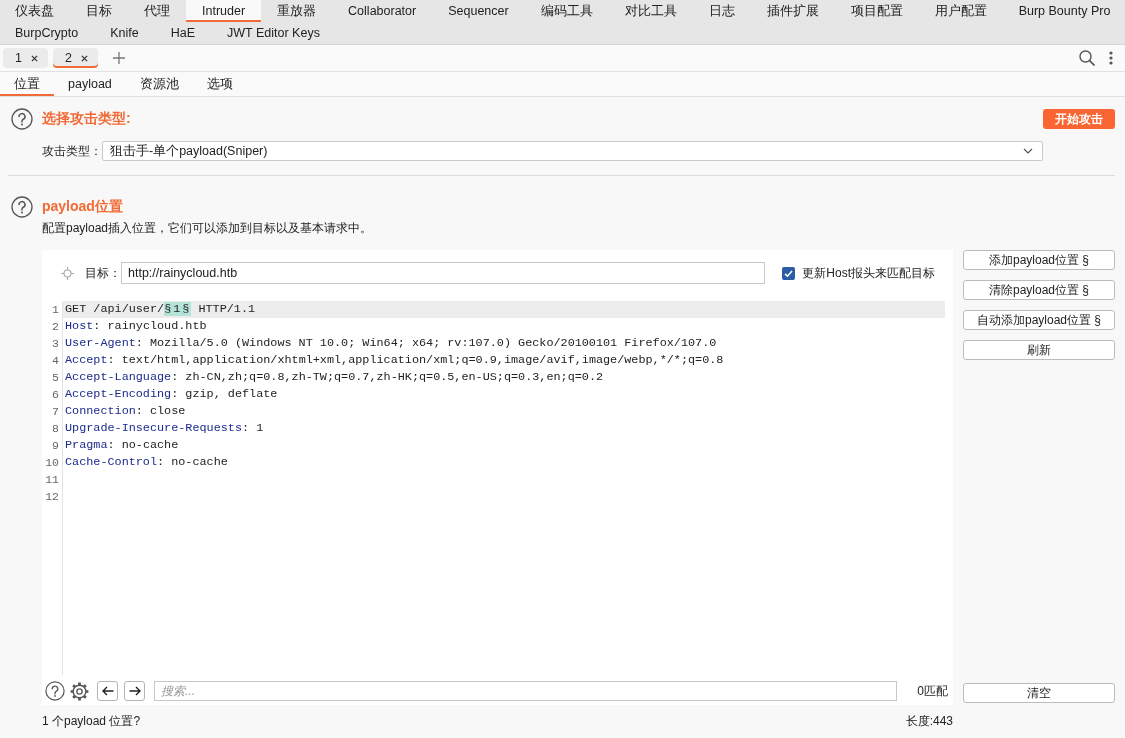 The height and width of the screenshot is (738, 1125). I want to click on tool-tab: BurpCrypto, so click(47, 33).